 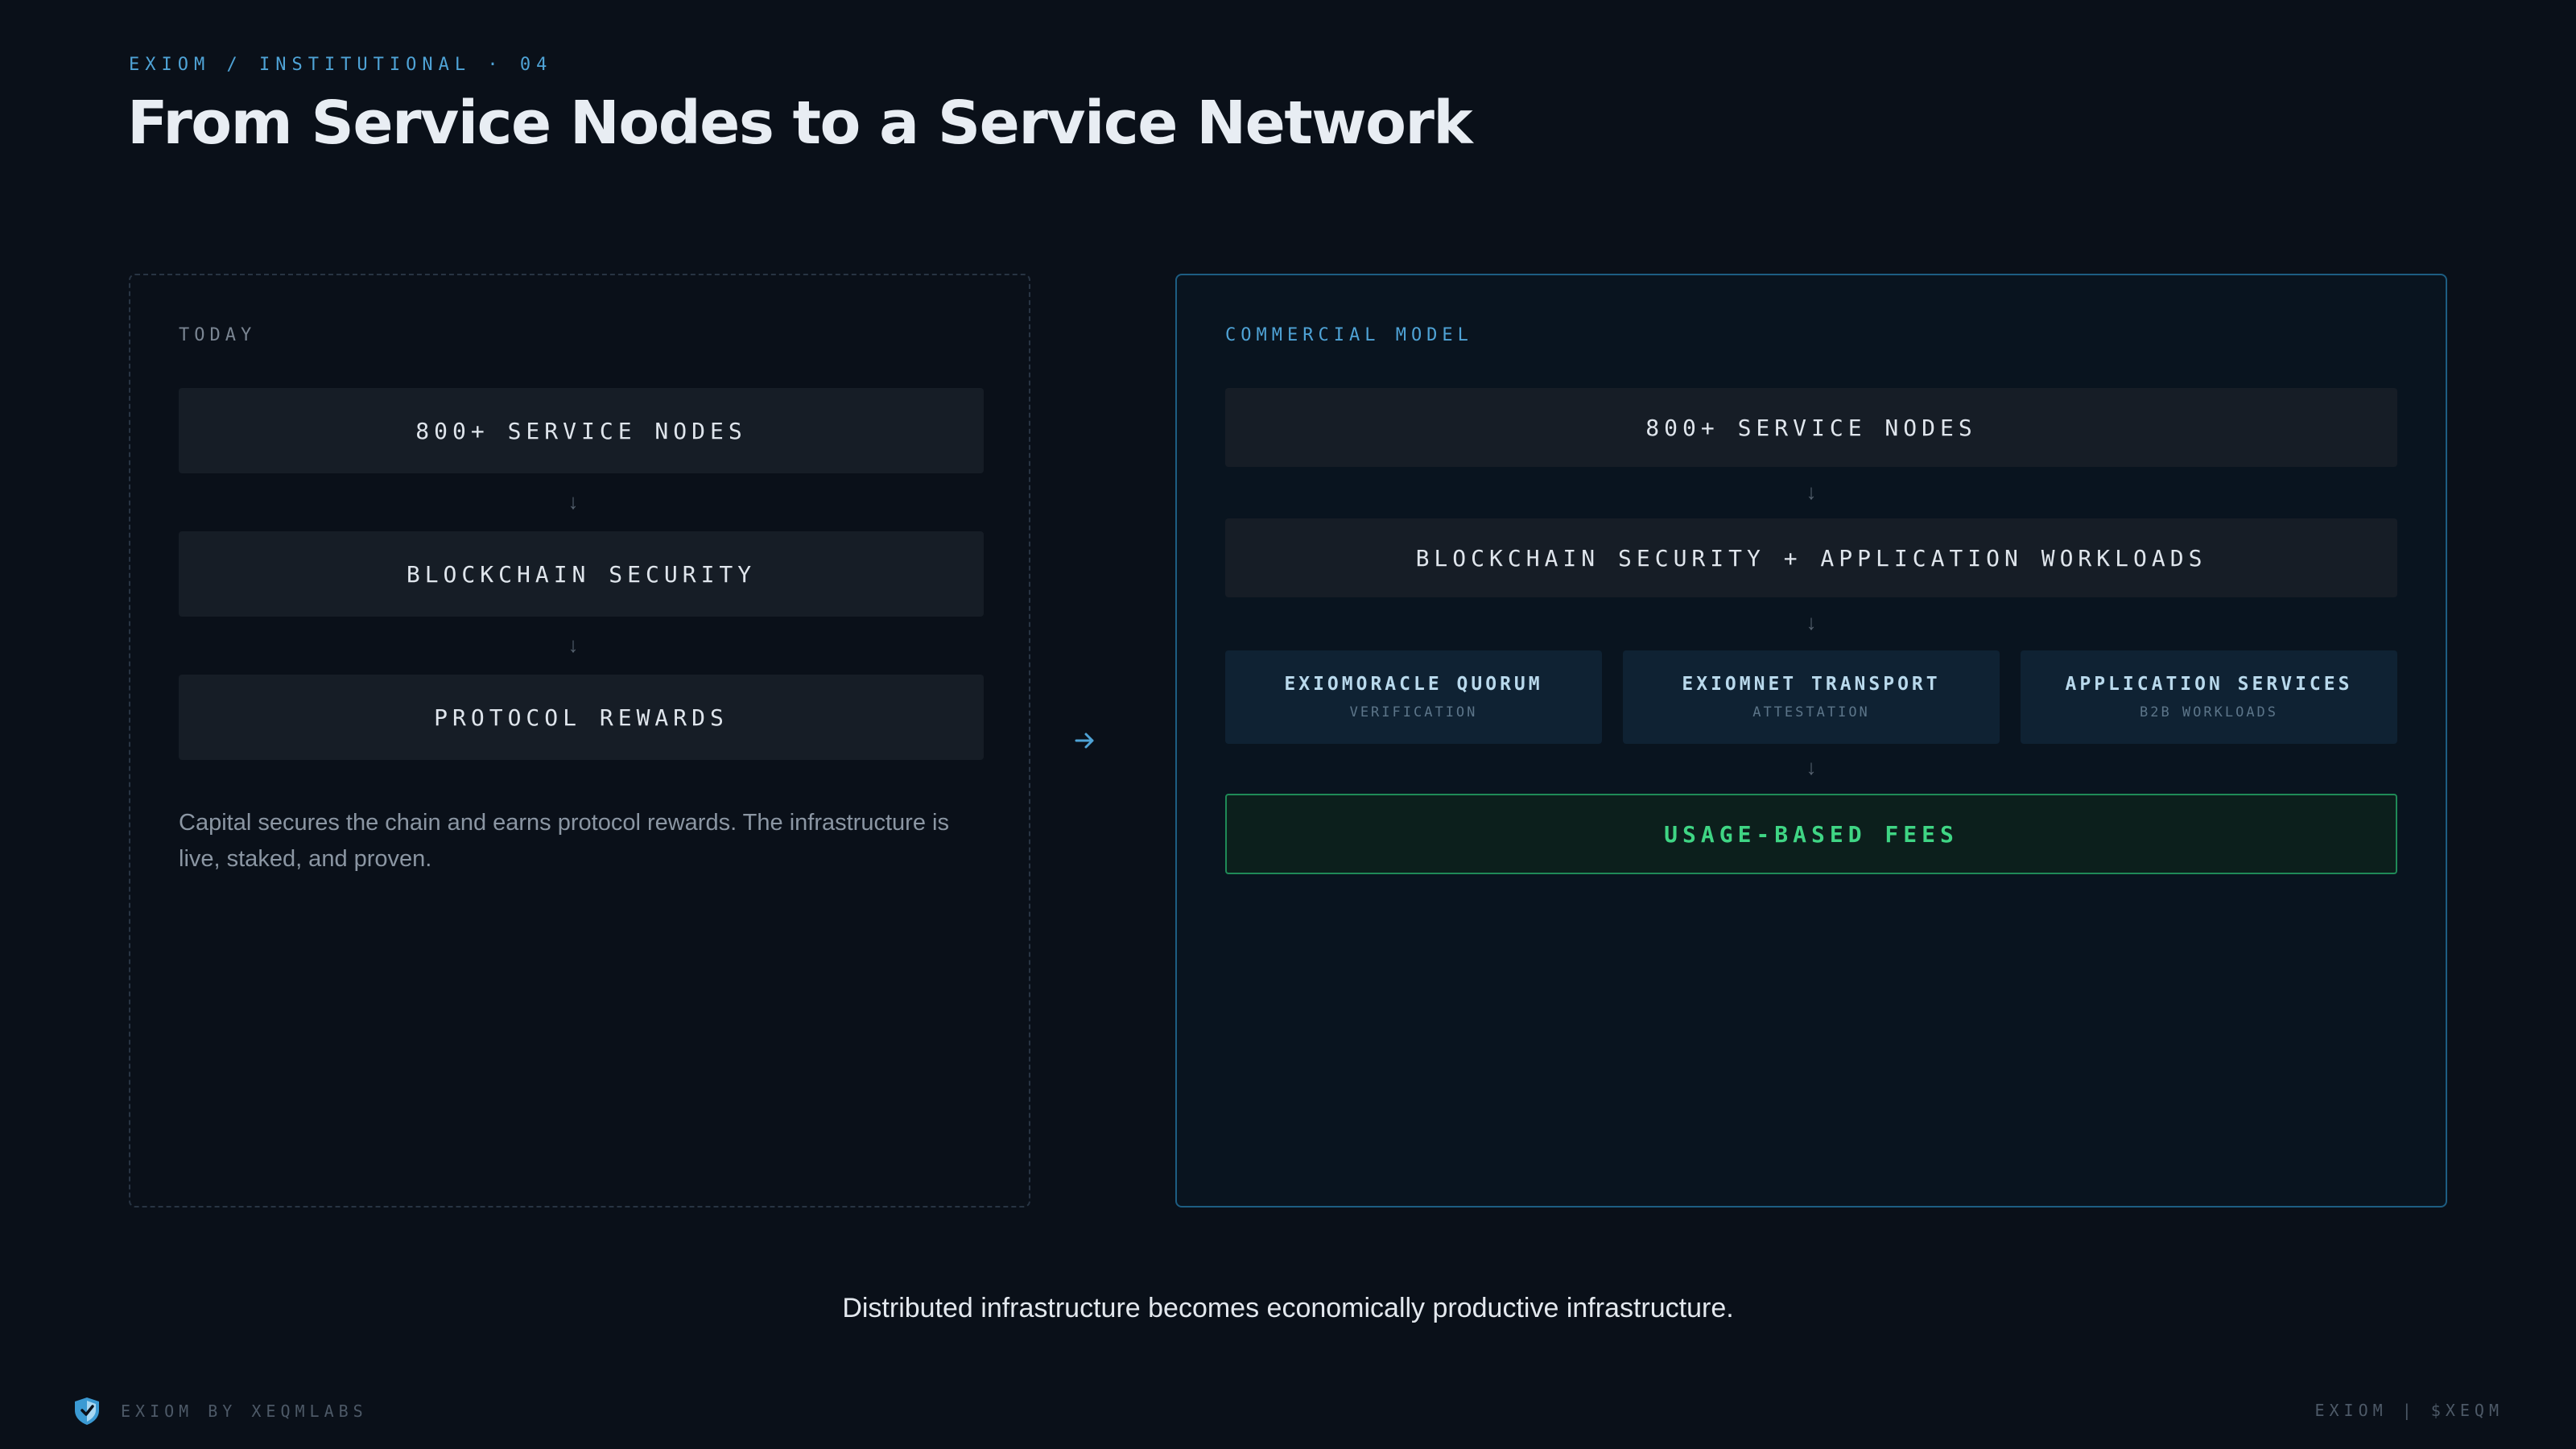 I want to click on service-caption: ATTESTATION, so click(x=1811, y=712).